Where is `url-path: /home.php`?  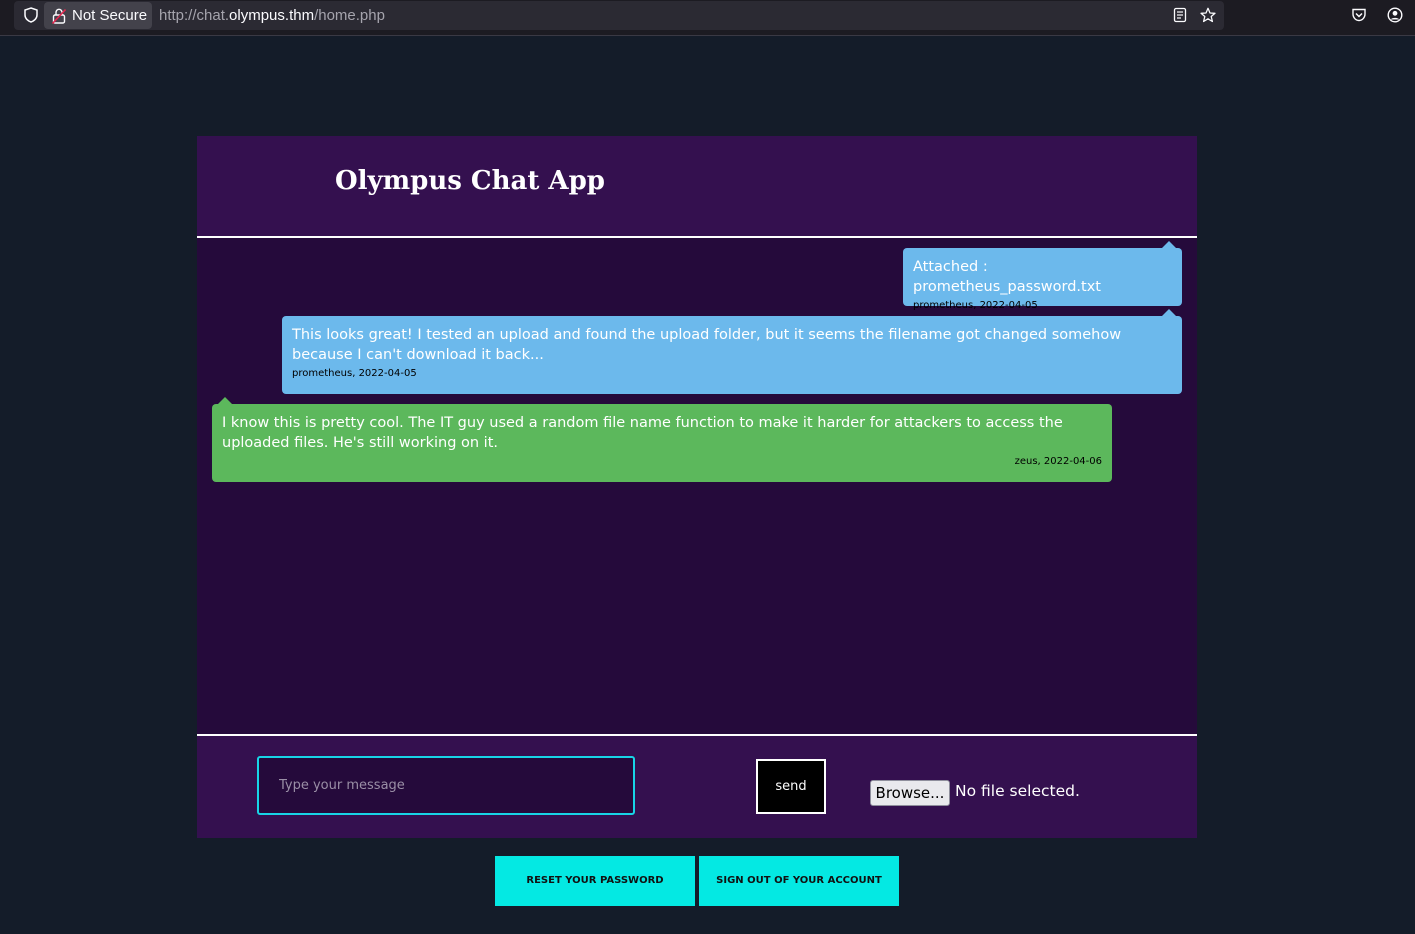 url-path: /home.php is located at coordinates (349, 15).